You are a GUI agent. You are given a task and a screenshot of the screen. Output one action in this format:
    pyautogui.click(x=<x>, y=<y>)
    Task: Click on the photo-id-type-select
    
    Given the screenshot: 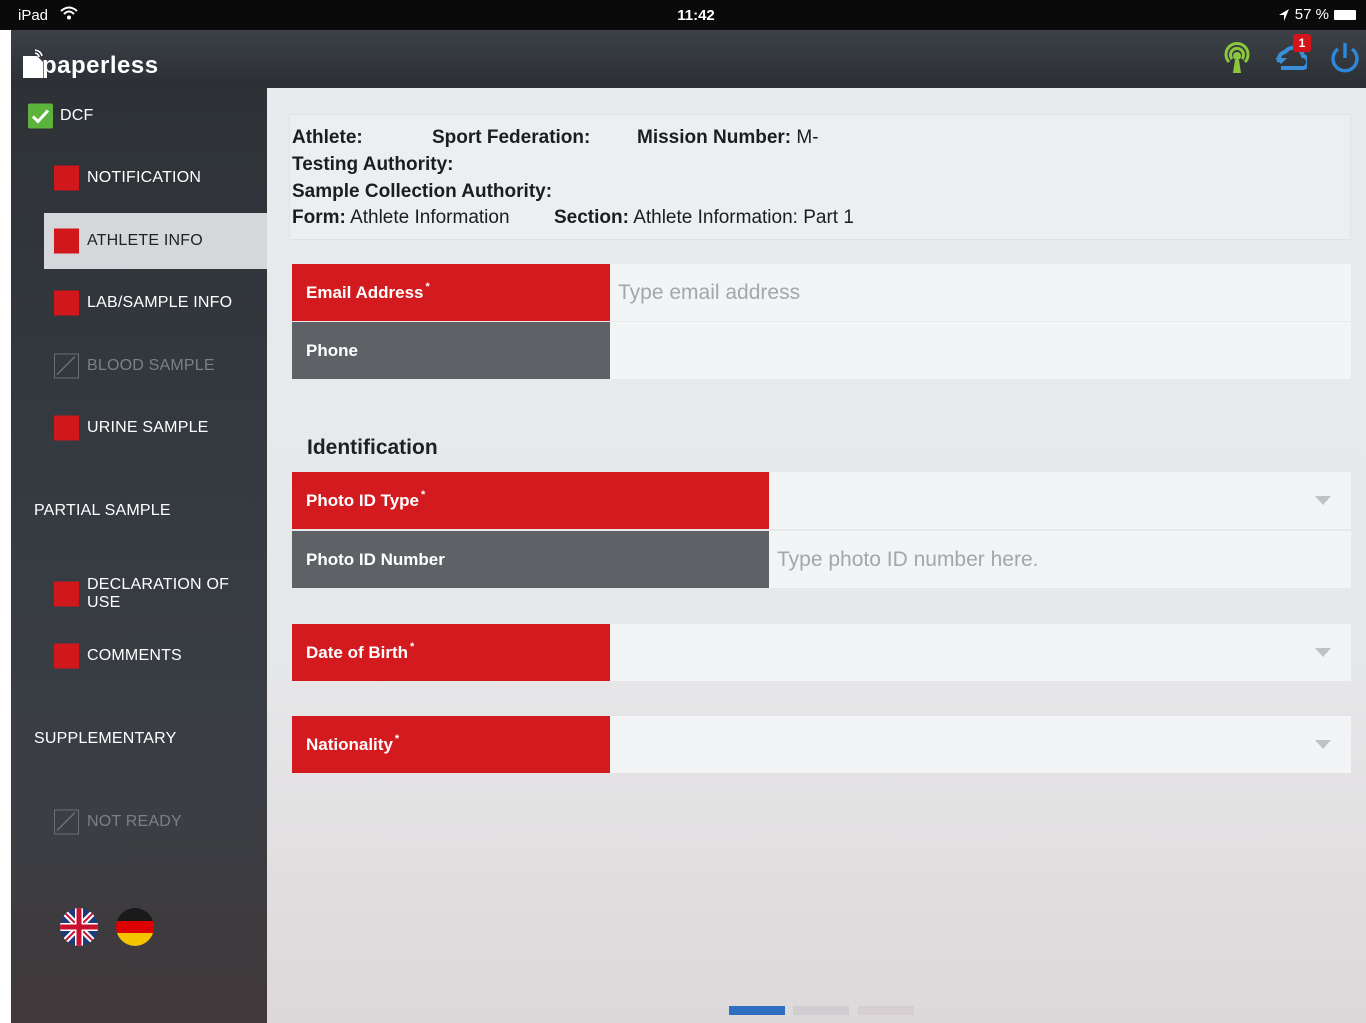 What is the action you would take?
    pyautogui.click(x=1060, y=500)
    